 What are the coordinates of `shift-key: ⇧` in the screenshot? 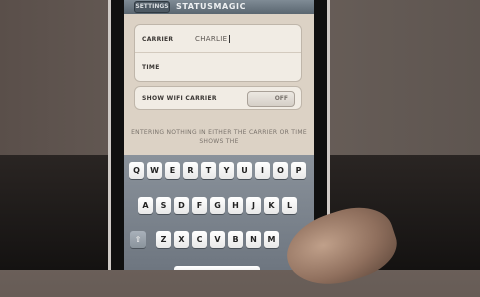 It's located at (138, 239).